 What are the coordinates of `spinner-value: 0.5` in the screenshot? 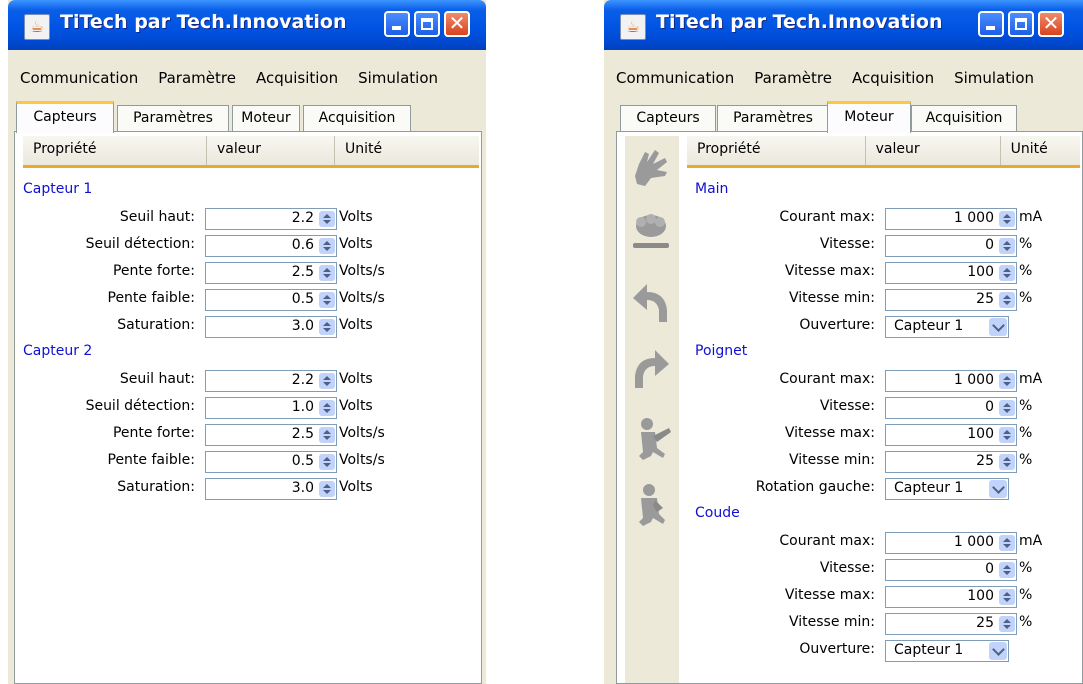 It's located at (303, 299).